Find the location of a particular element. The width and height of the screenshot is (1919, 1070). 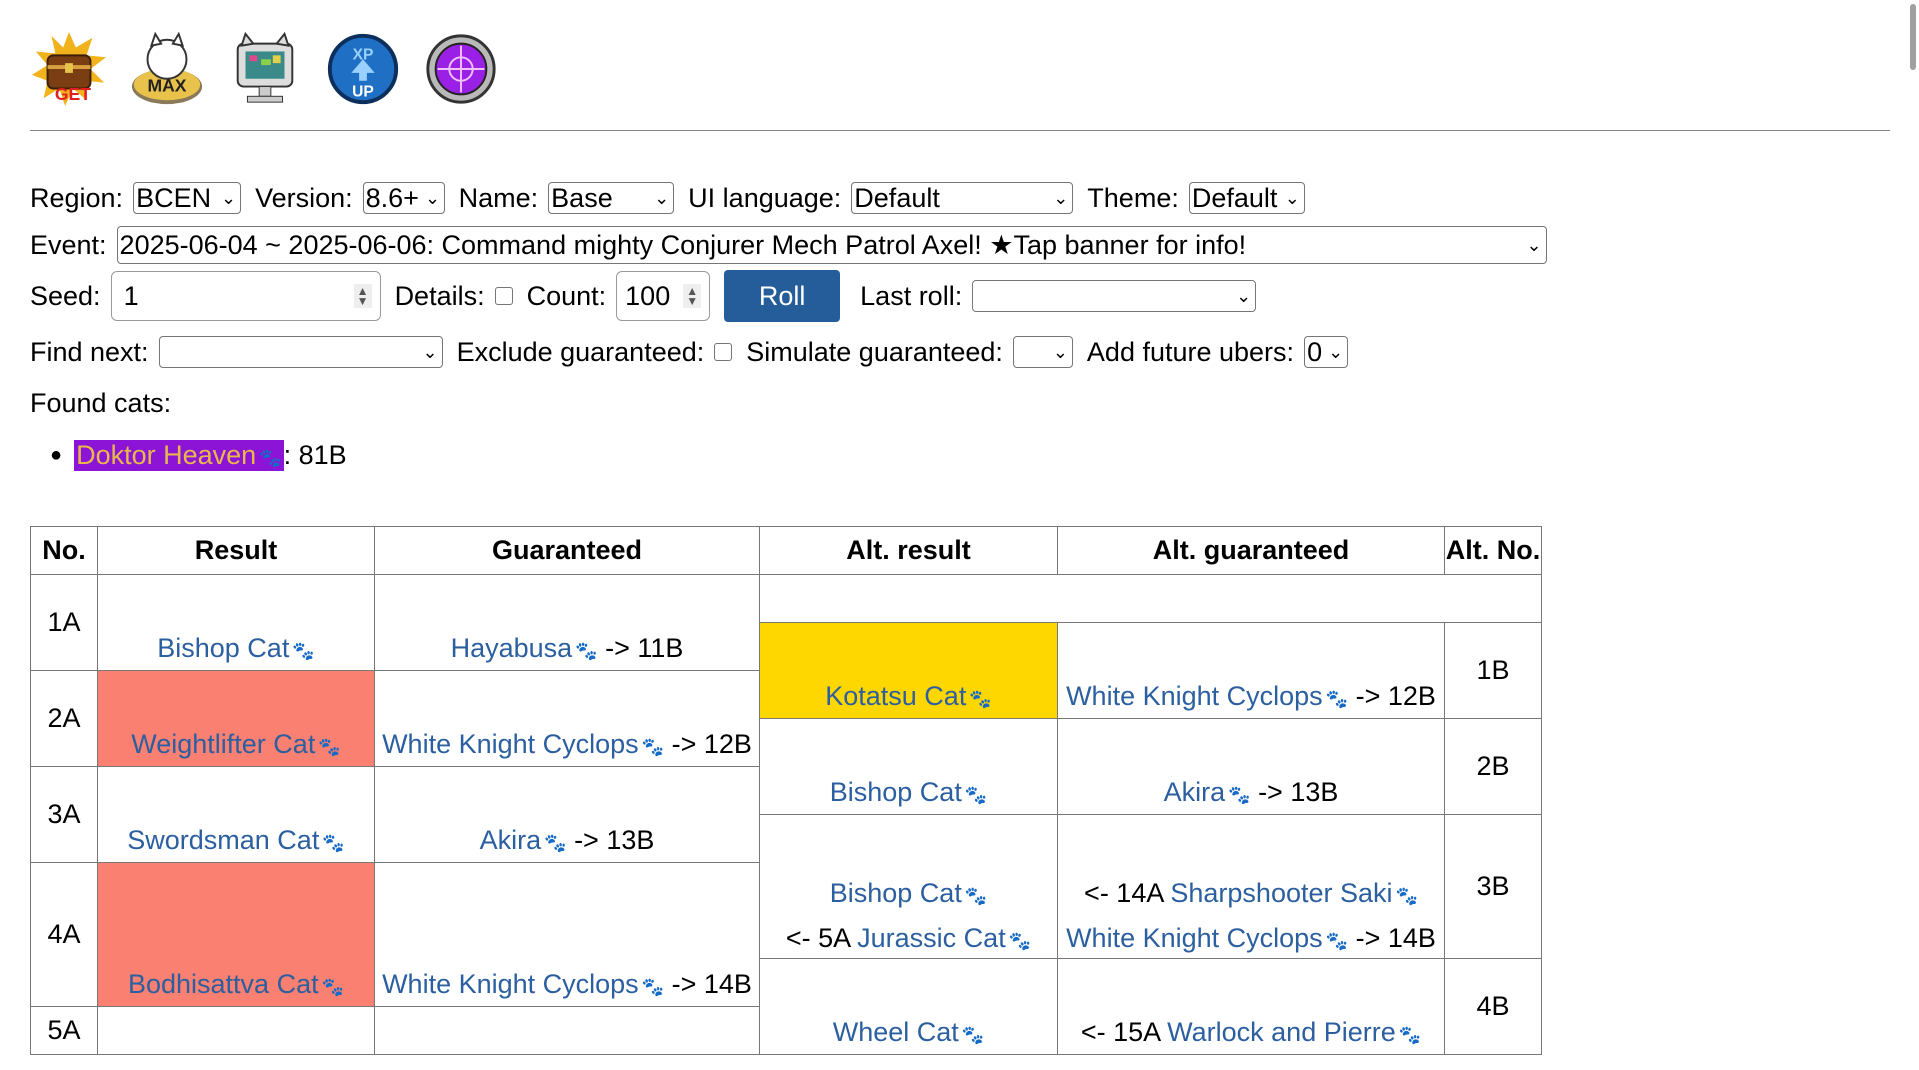

alt-result-cell: Kotatsu Cat 🐾 is located at coordinates (908, 670).